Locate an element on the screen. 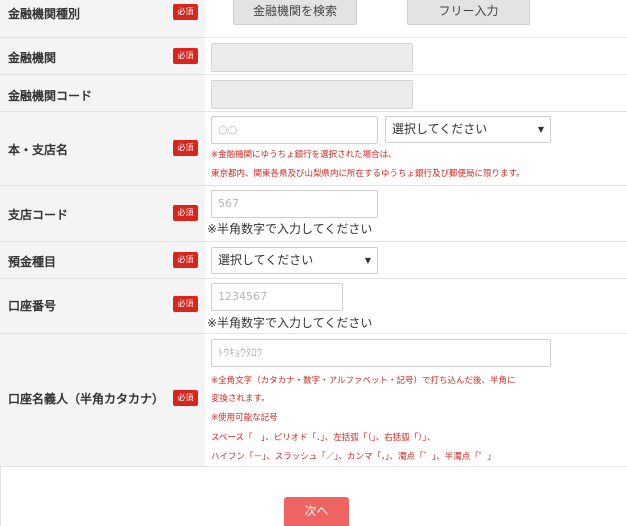 This screenshot has width=627, height=526. branch-note-line1: ※金融機関にゆうちょ銀行を選択された場合は、 is located at coordinates (304, 155).